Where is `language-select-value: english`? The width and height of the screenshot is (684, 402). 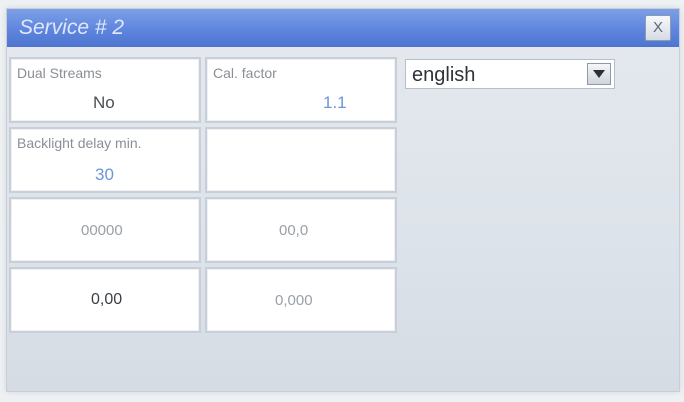
language-select-value: english is located at coordinates (444, 75).